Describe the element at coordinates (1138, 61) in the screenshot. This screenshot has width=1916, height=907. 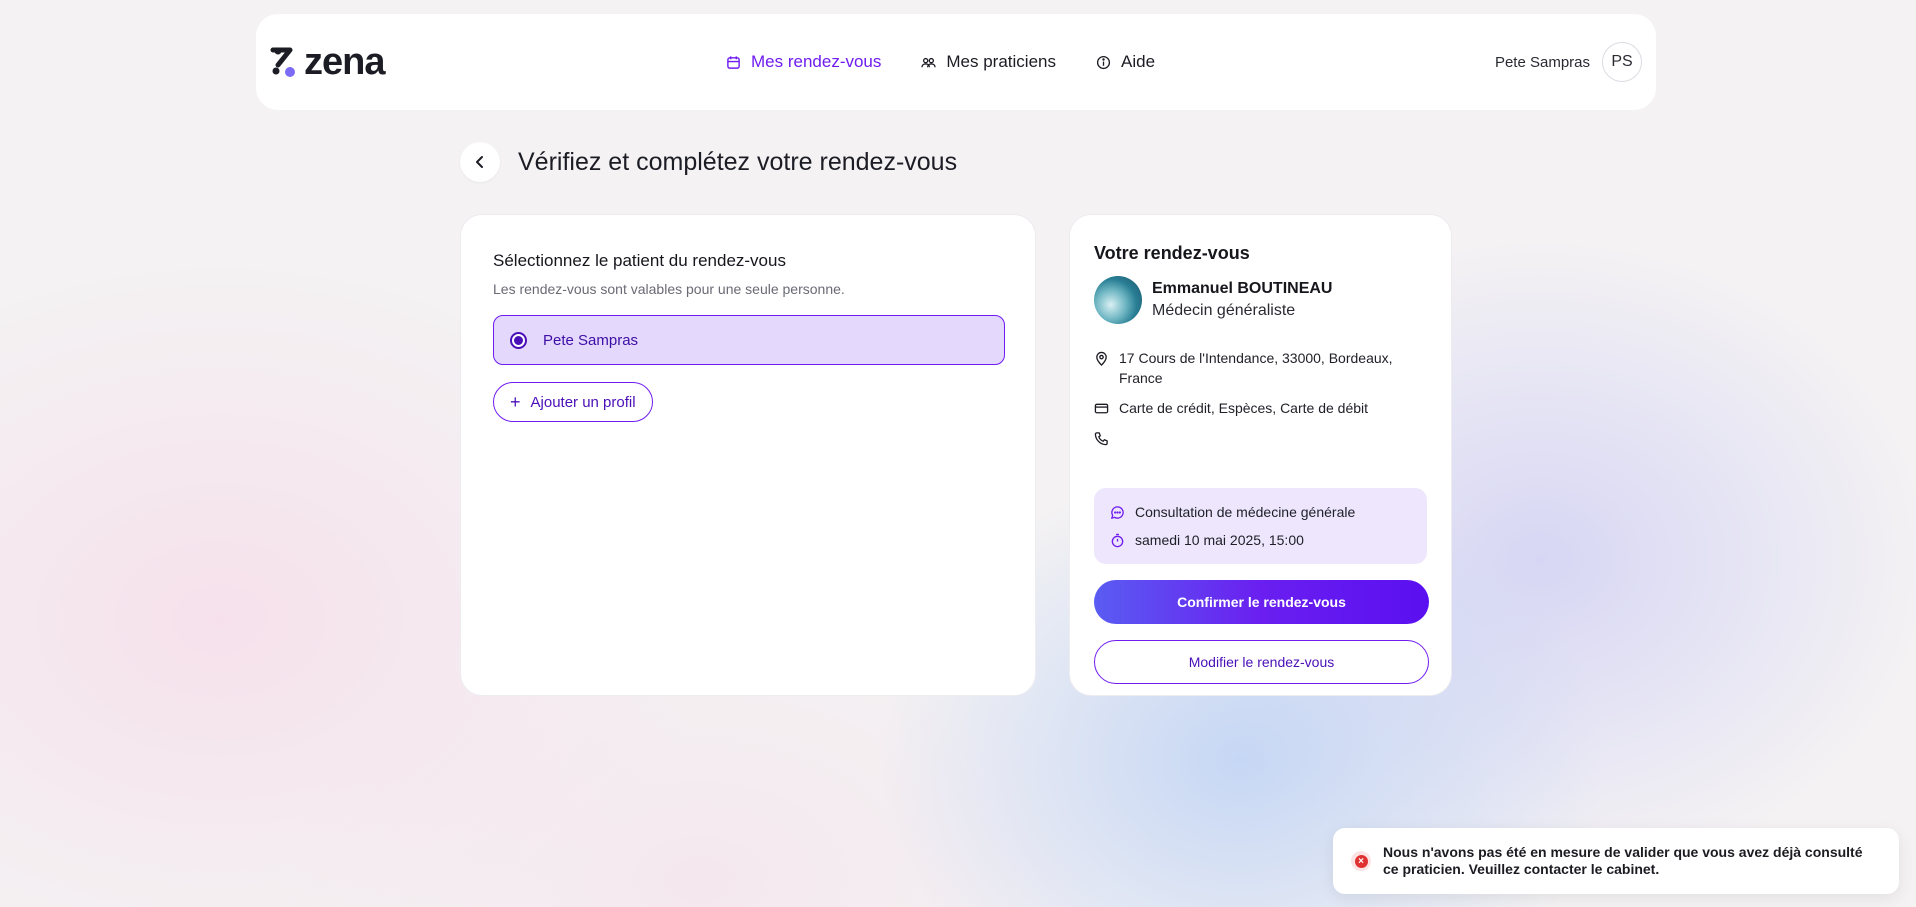
I see `nav-item-label: Aide` at that location.